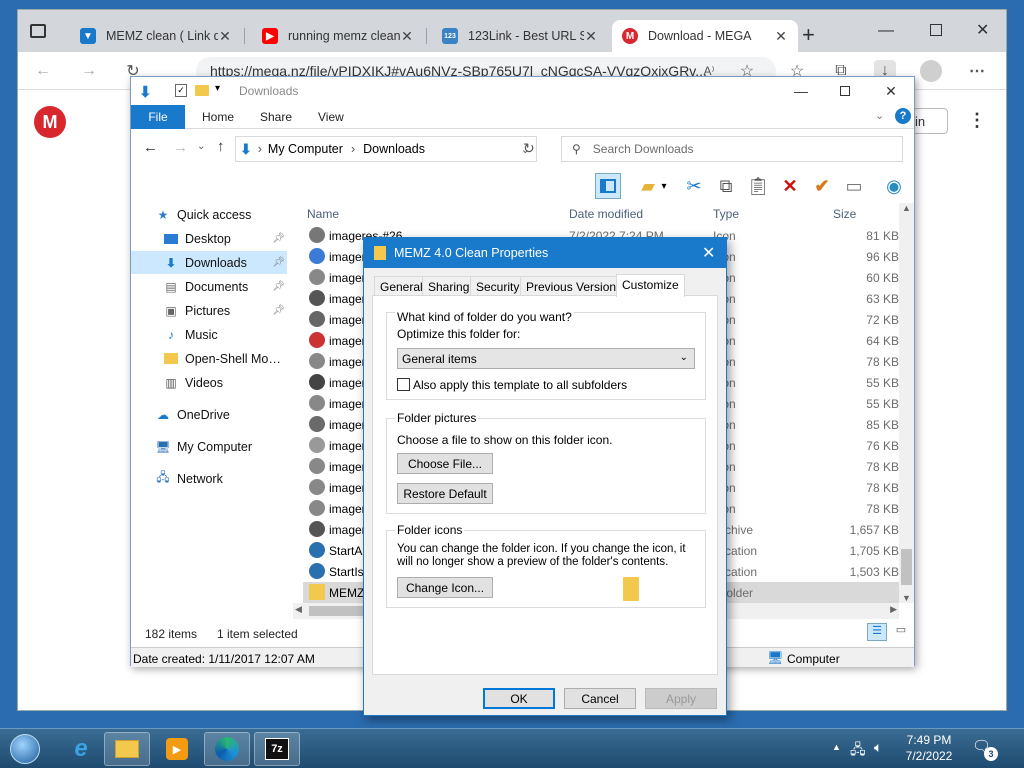  What do you see at coordinates (323, 214) in the screenshot?
I see `column-name: Name` at bounding box center [323, 214].